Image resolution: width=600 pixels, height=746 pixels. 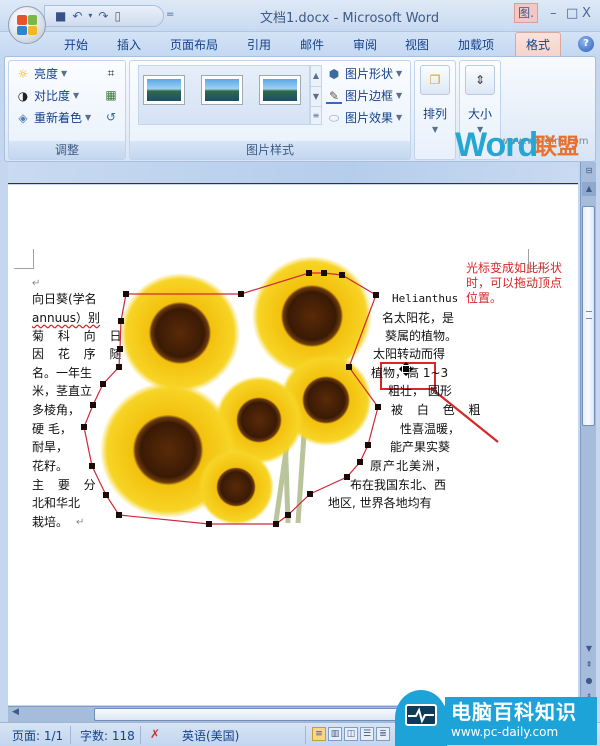 I want to click on close-button: X, so click(x=586, y=13).